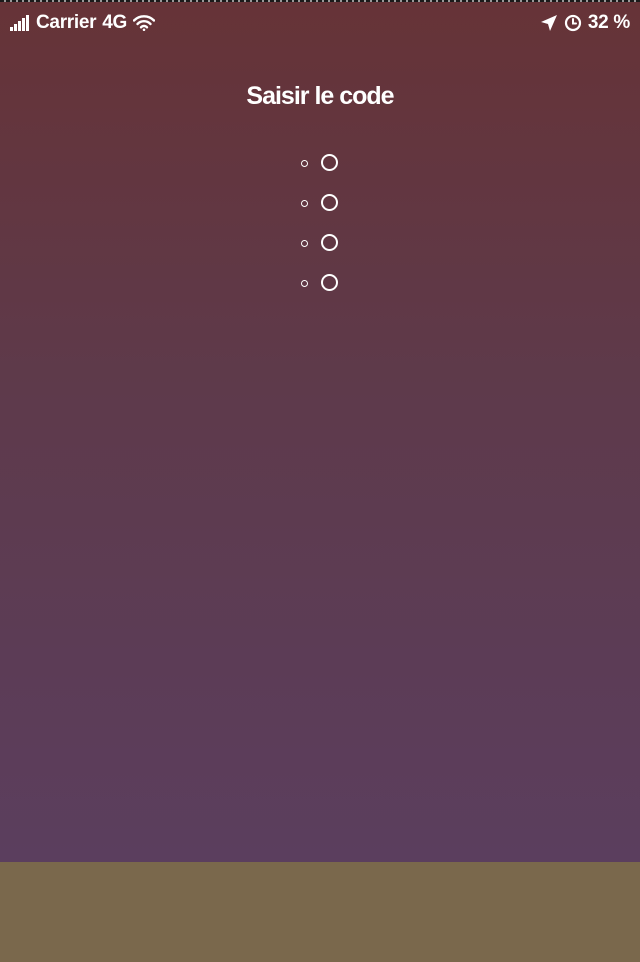 Image resolution: width=640 pixels, height=962 pixels. What do you see at coordinates (572, 23) in the screenshot?
I see `alarm-icon` at bounding box center [572, 23].